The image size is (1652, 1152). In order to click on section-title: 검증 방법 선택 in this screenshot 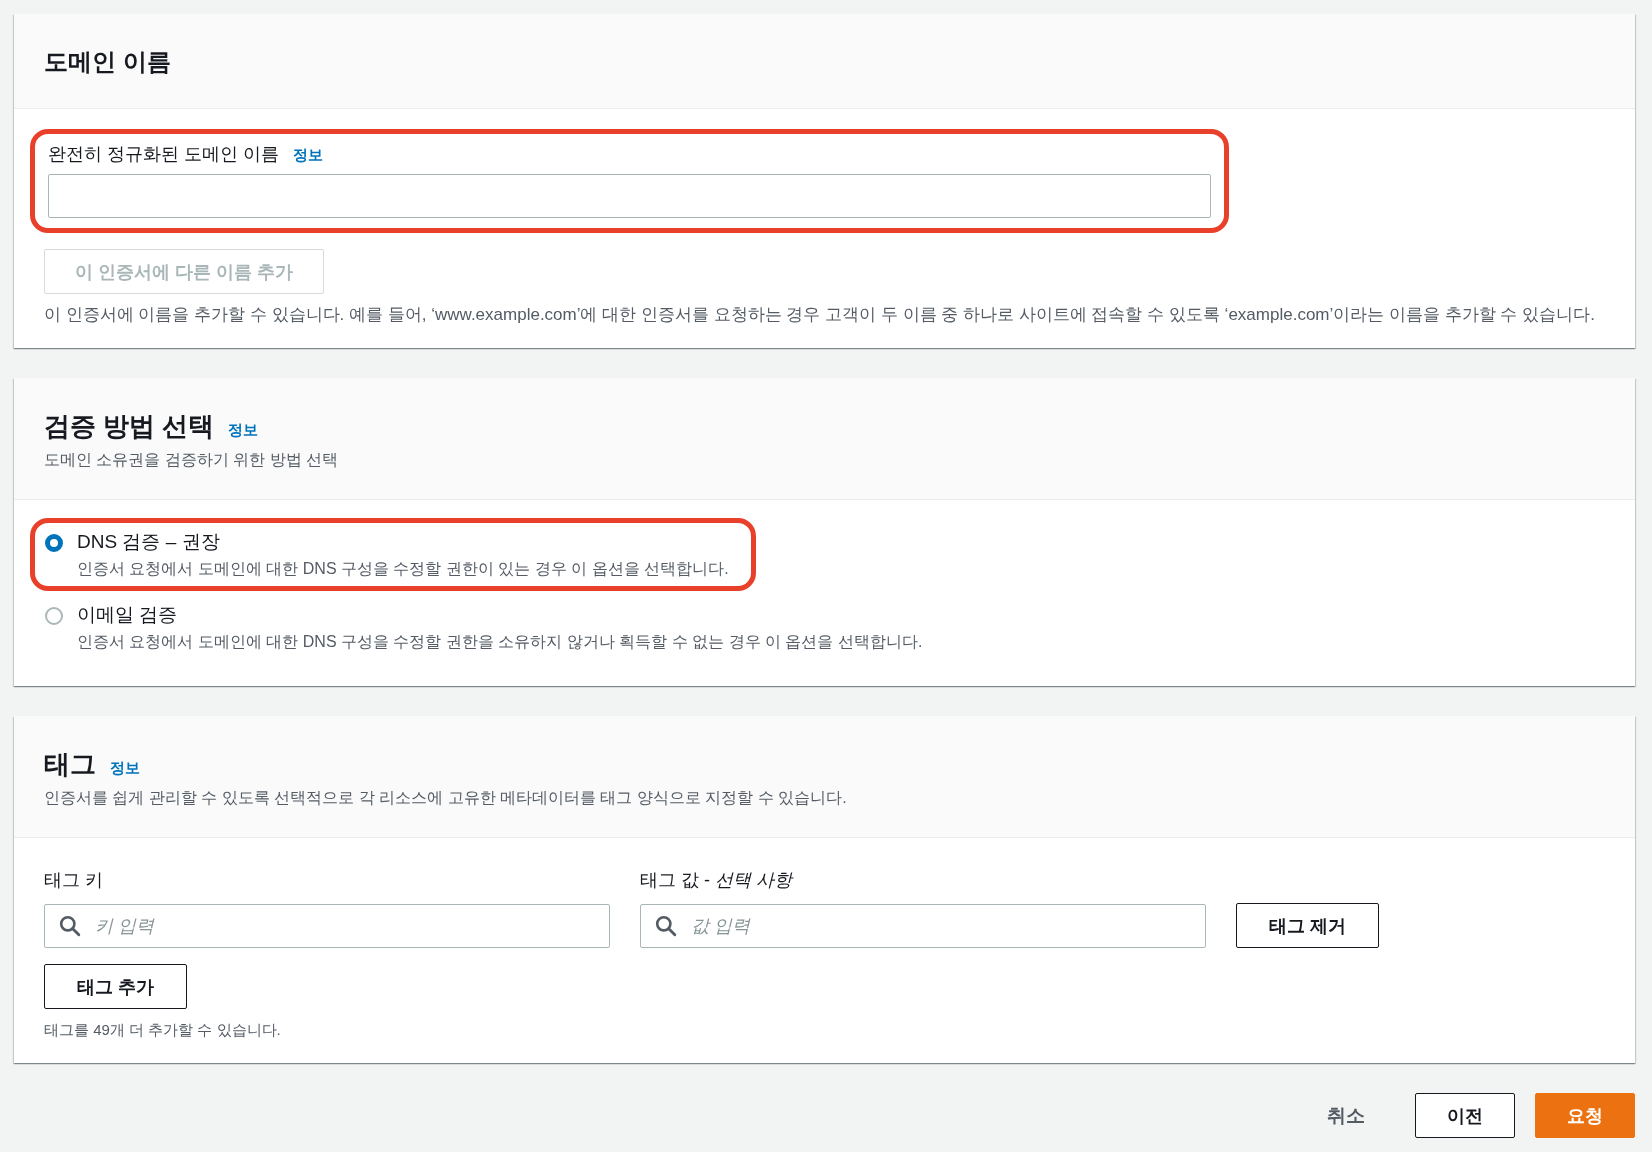, I will do `click(129, 426)`.